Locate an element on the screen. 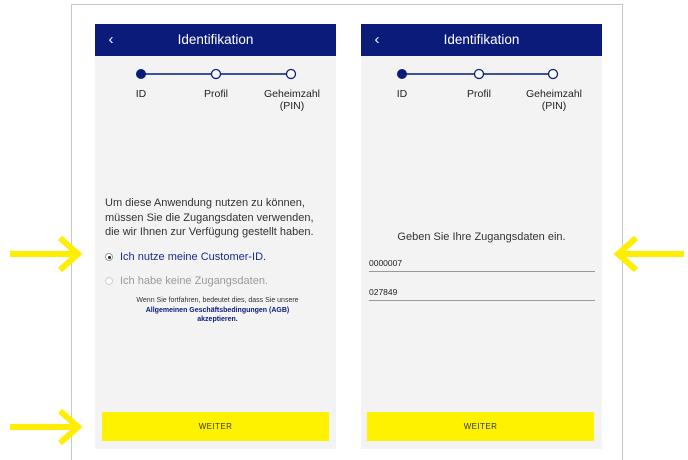  arrow-left-icon is located at coordinates (648, 254).